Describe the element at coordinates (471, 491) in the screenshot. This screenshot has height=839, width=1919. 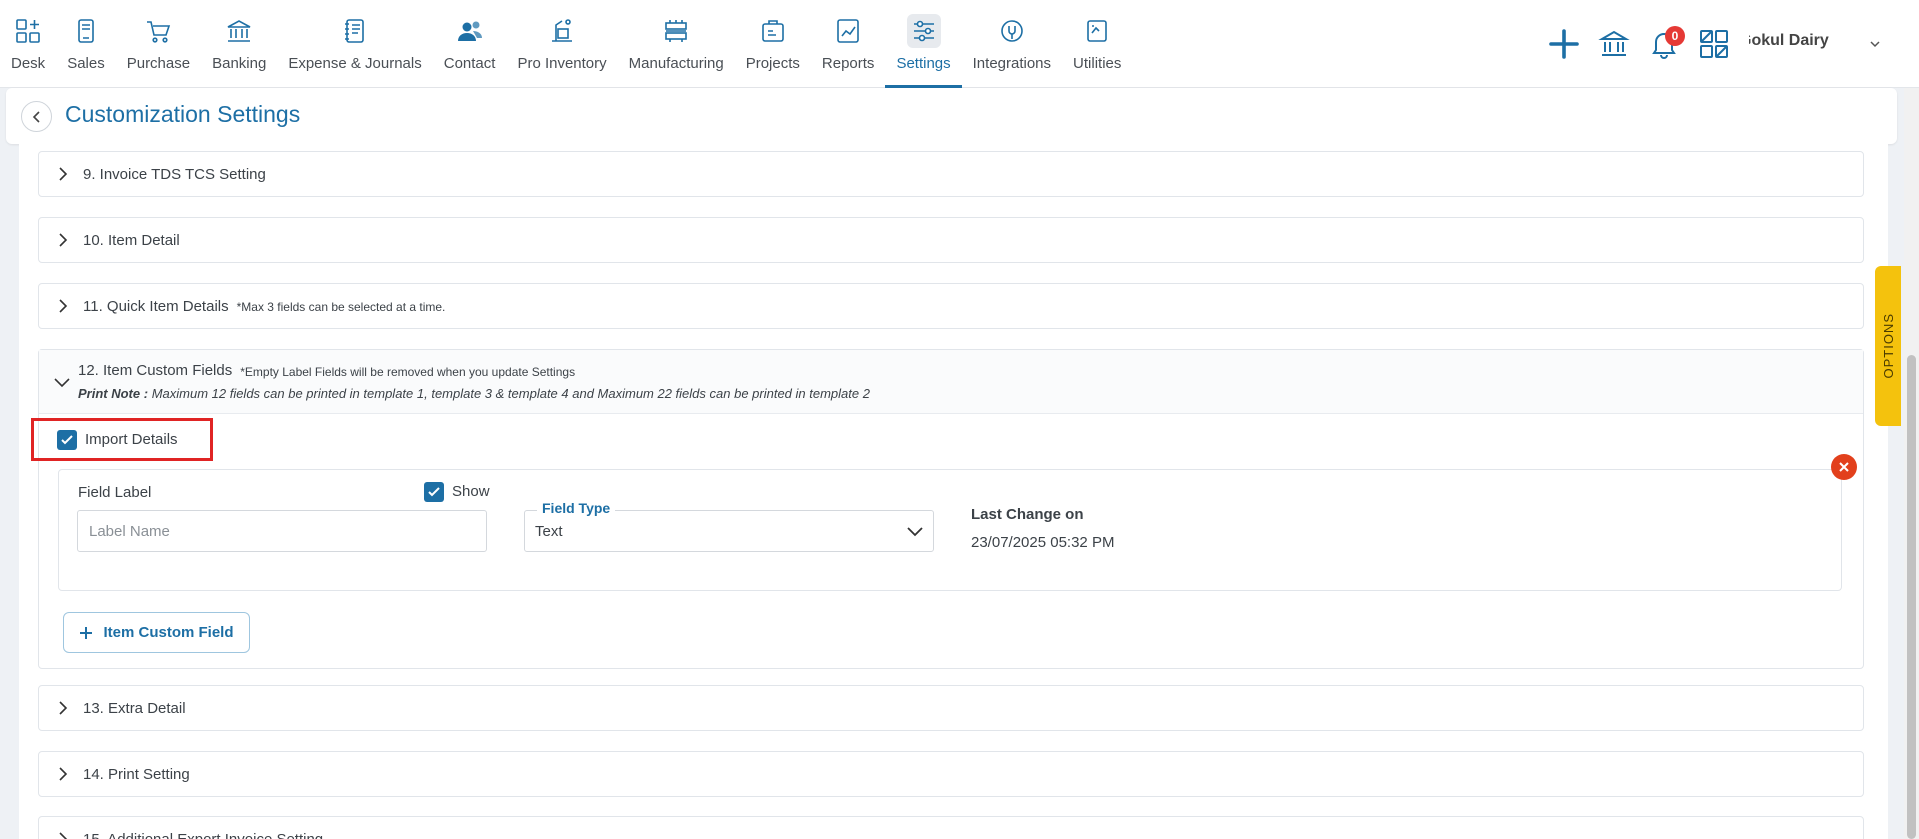
I see `show-label: Show` at that location.